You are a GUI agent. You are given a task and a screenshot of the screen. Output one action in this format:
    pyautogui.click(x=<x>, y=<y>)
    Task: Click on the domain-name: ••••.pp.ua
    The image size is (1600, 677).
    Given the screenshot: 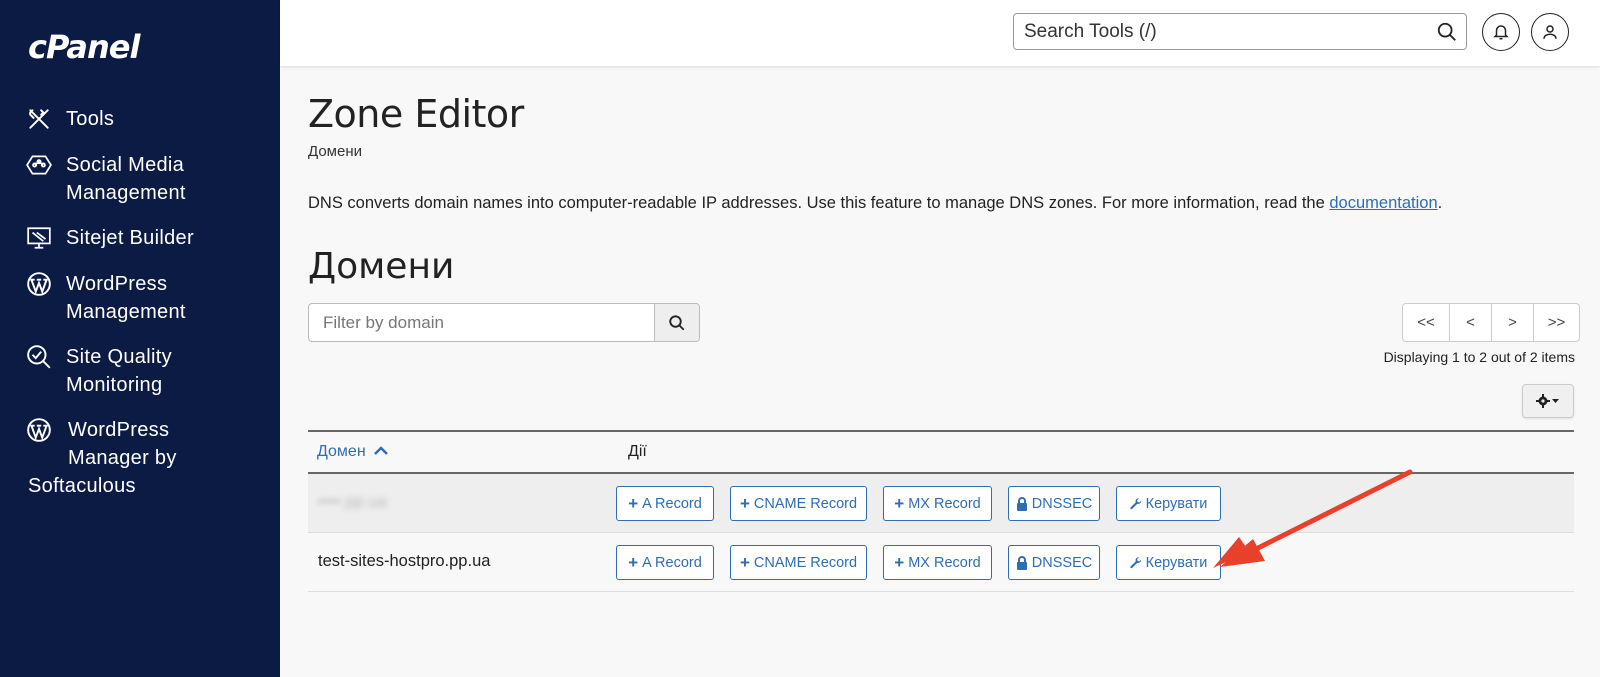 What is the action you would take?
    pyautogui.click(x=352, y=502)
    